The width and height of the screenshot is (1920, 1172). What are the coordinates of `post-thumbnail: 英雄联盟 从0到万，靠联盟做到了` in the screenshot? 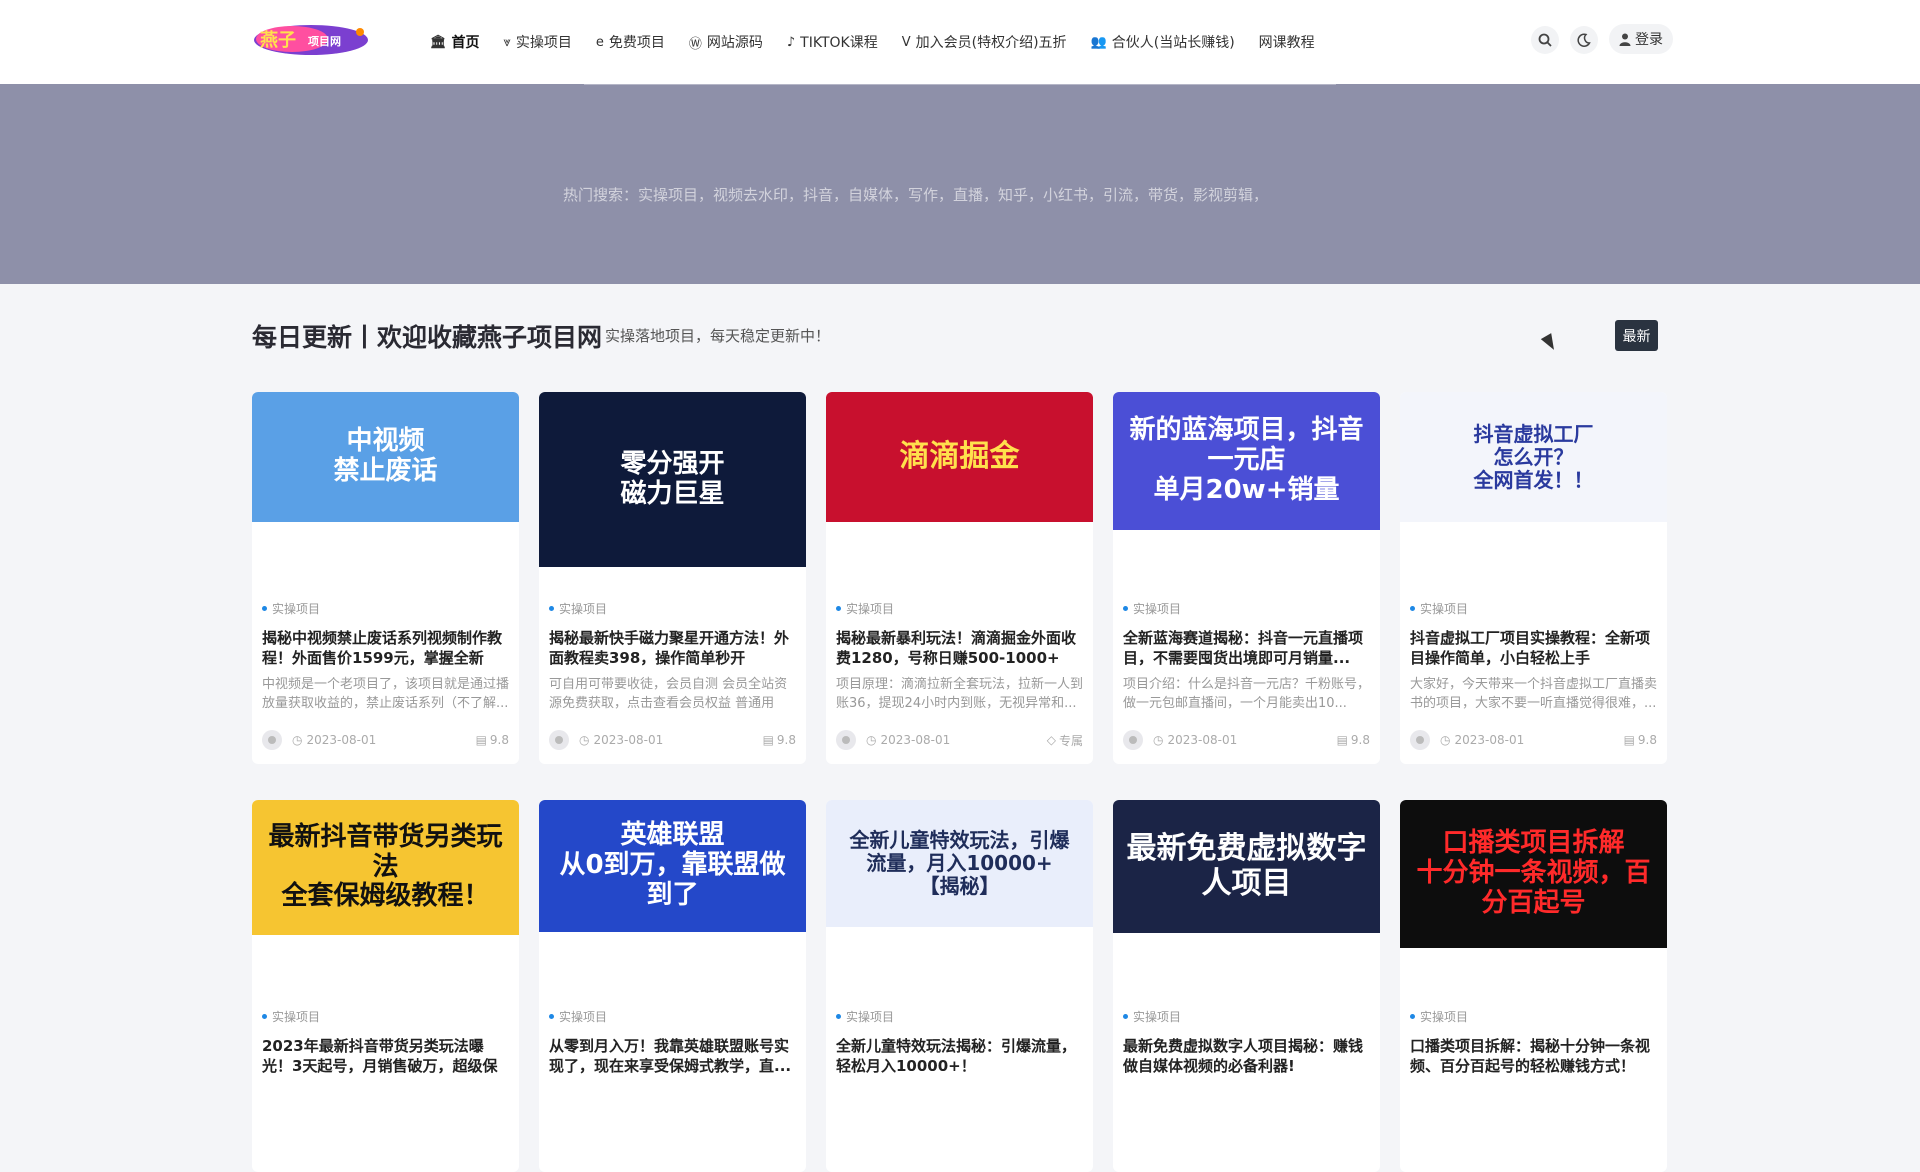 It's located at (672, 866).